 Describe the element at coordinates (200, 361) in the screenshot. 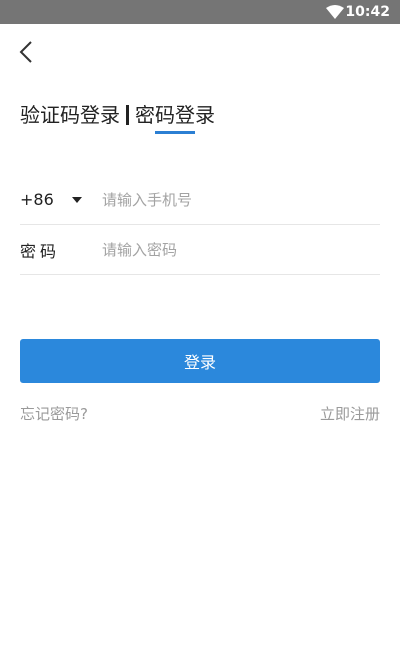

I see `login-button: 登录` at that location.